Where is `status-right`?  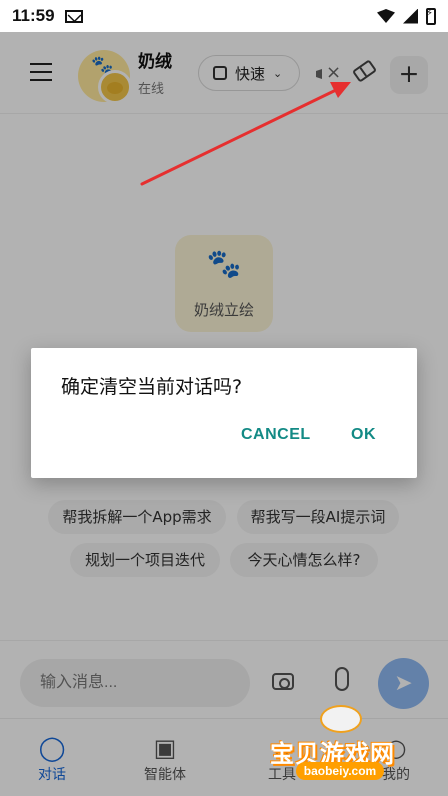
status-right is located at coordinates (406, 16).